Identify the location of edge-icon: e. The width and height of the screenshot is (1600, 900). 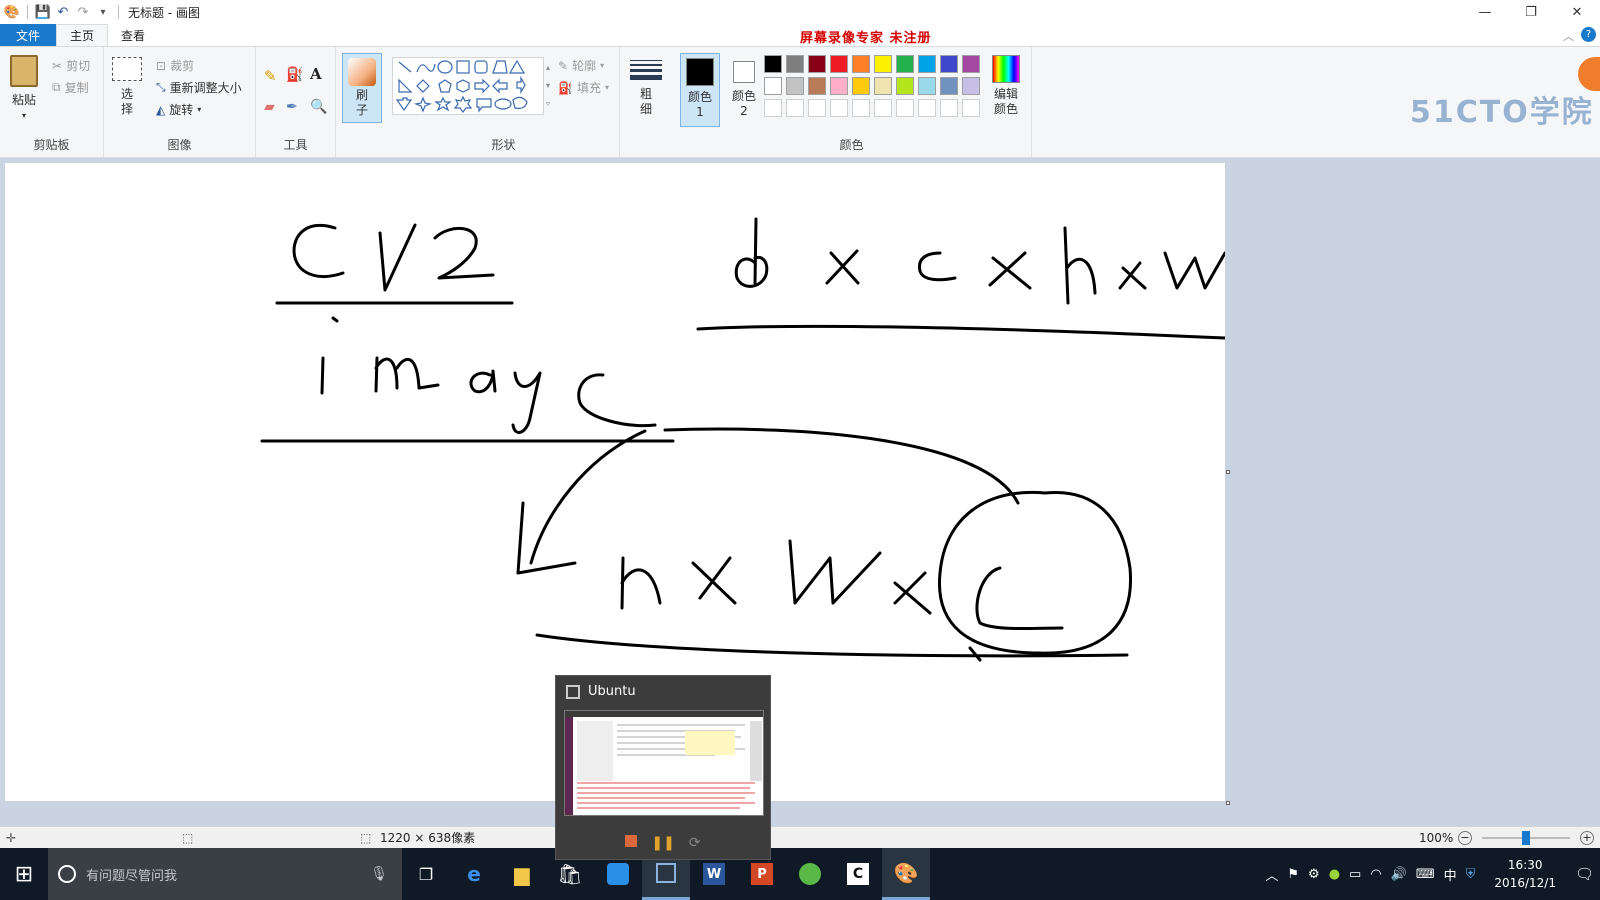
(474, 874).